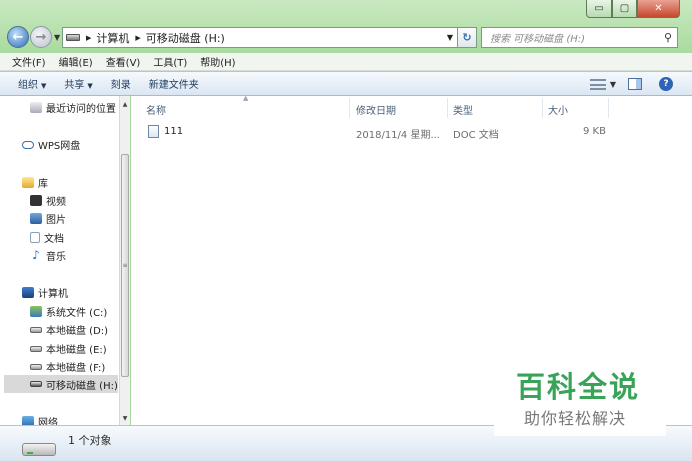  Describe the element at coordinates (47, 237) in the screenshot. I see `sidebar-item-documents: 文档` at that location.